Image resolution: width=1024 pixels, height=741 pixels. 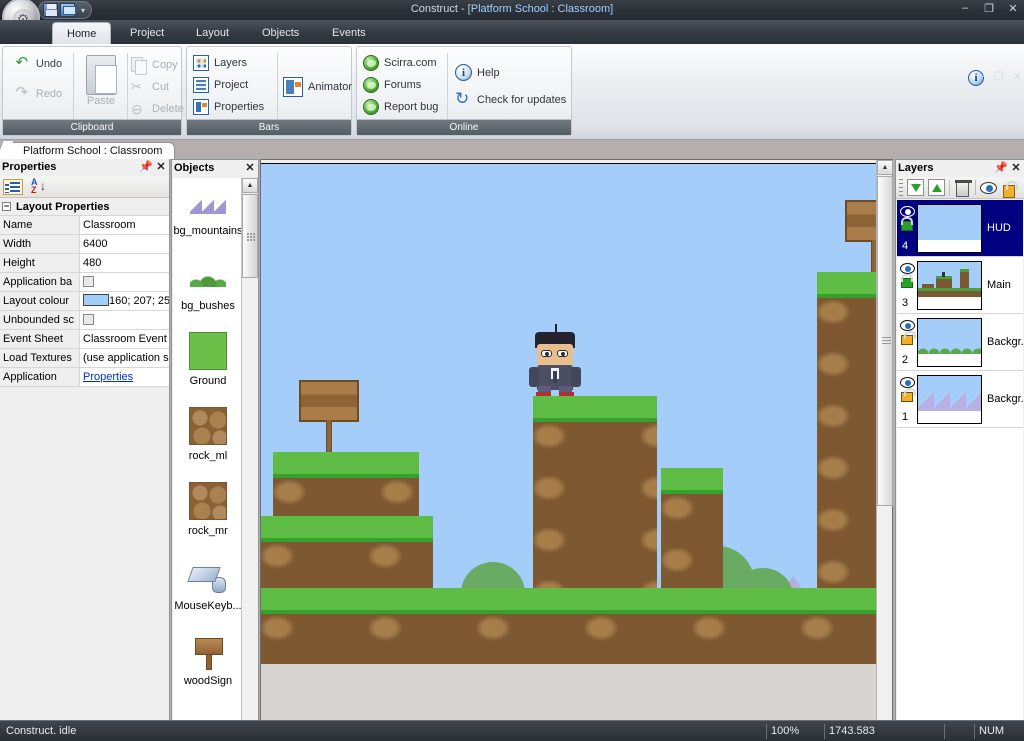 I want to click on layer-name: HUD, so click(x=1002, y=228).